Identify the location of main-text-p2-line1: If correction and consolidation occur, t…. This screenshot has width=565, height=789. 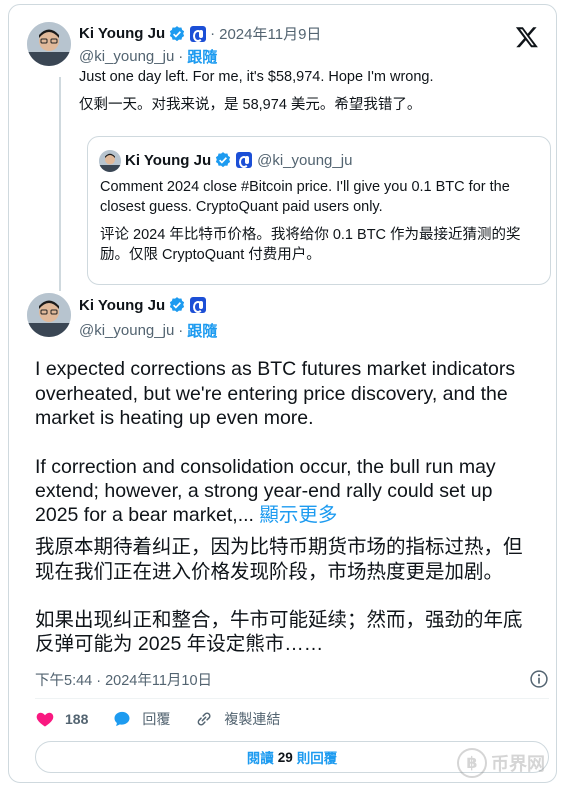
(265, 467).